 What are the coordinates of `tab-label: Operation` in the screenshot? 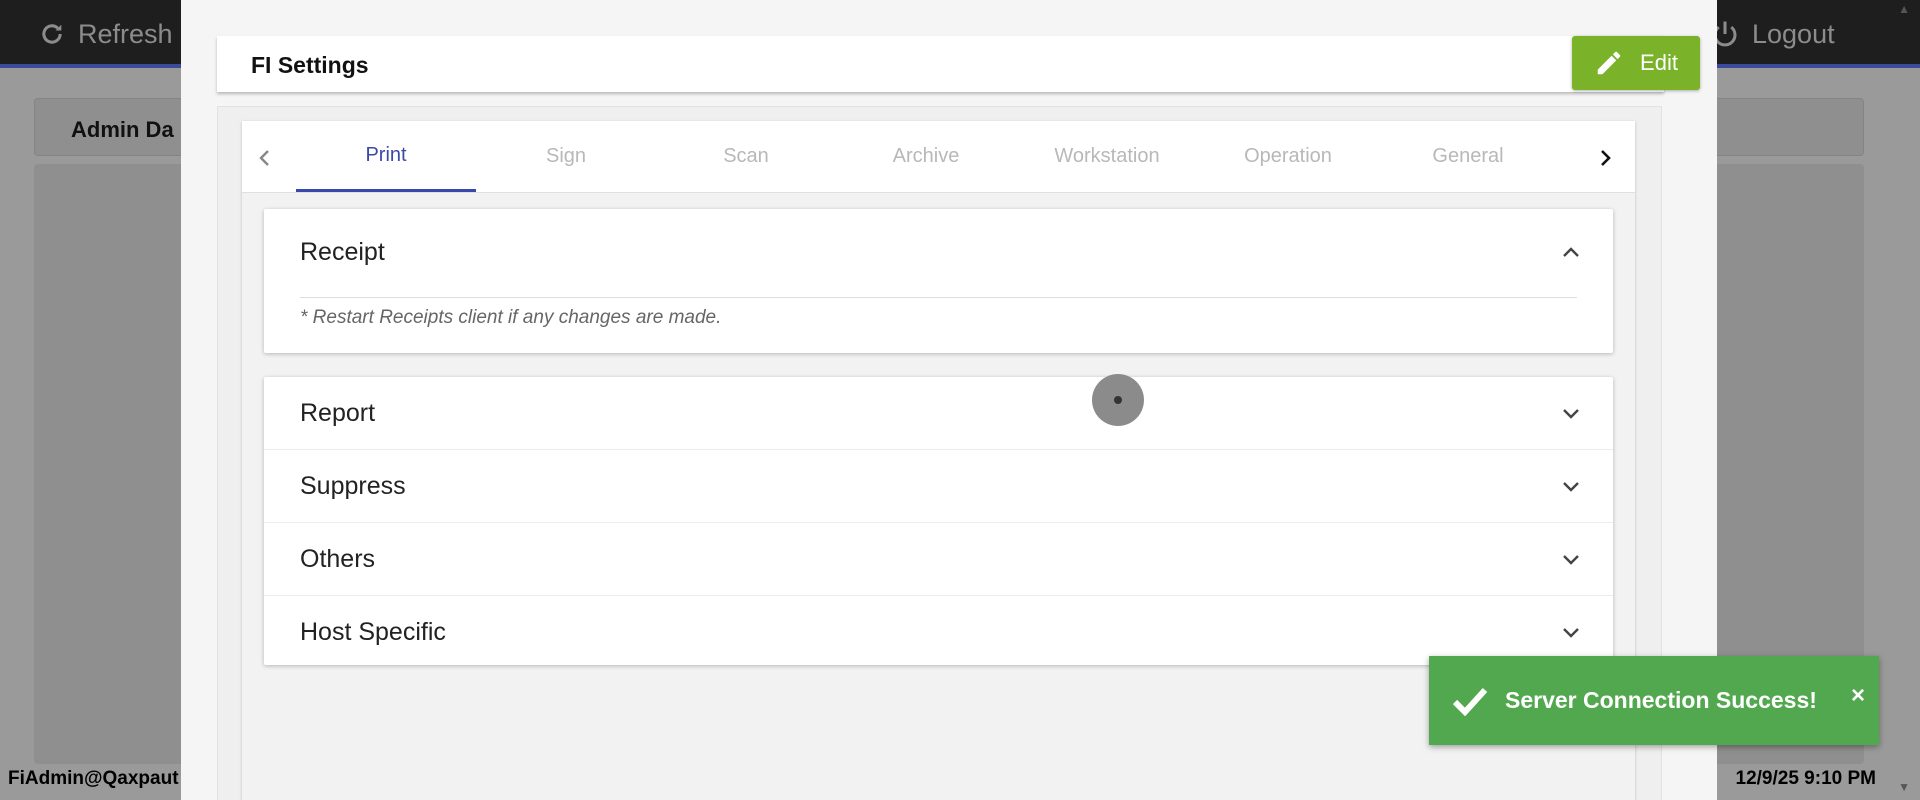 It's located at (1288, 156).